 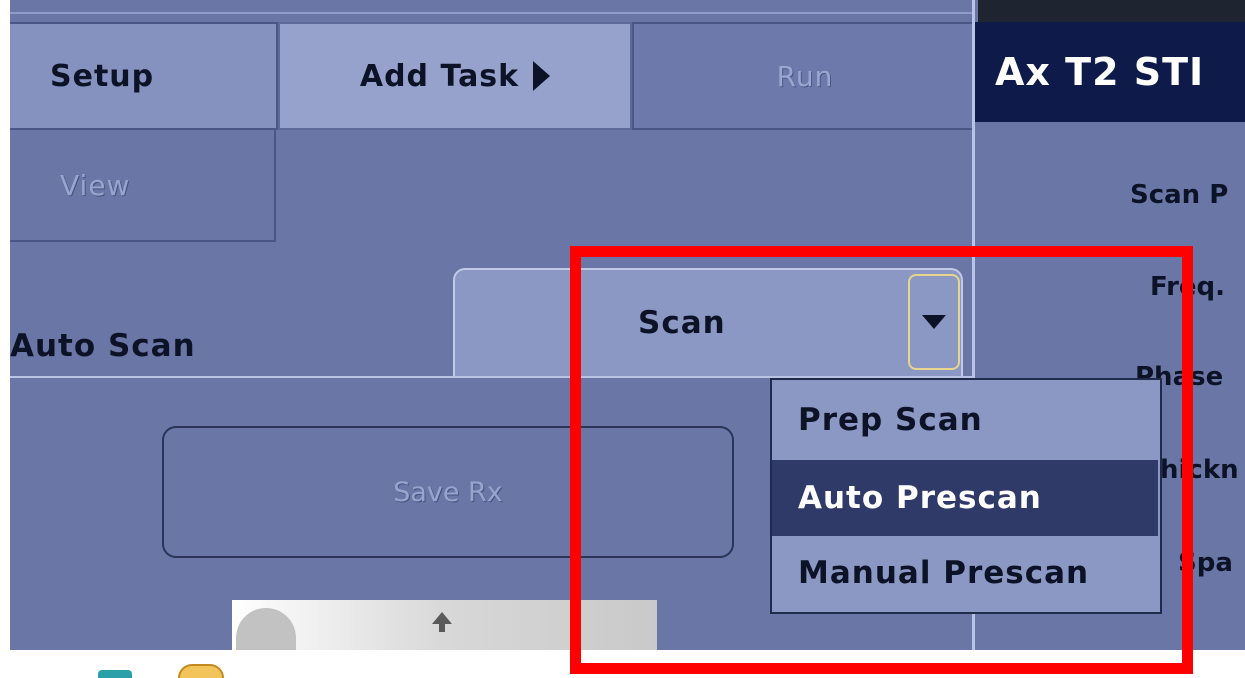 I want to click on setup-button: Setup, so click(x=144, y=76).